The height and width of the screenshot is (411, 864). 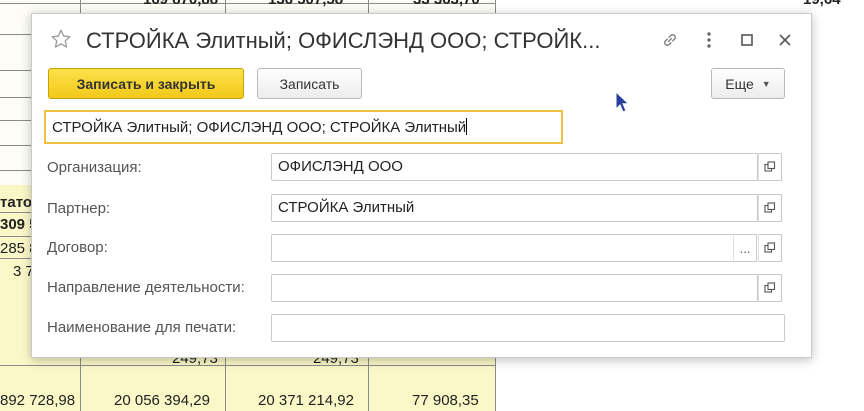 What do you see at coordinates (467, 126) in the screenshot?
I see `text-caret` at bounding box center [467, 126].